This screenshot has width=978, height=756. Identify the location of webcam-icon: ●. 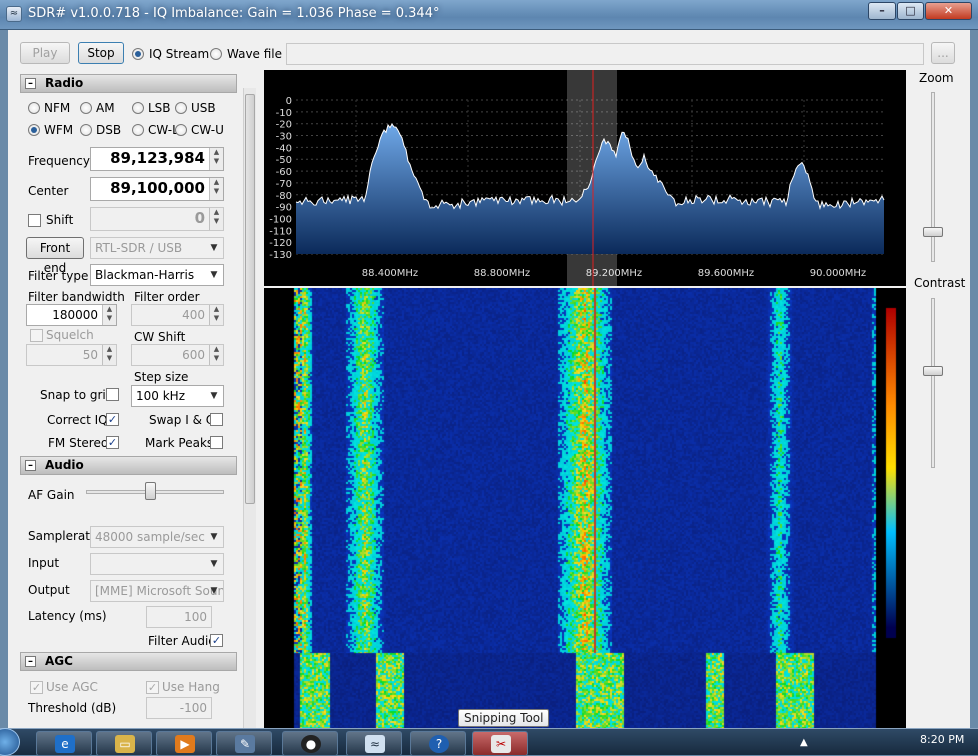
(311, 744).